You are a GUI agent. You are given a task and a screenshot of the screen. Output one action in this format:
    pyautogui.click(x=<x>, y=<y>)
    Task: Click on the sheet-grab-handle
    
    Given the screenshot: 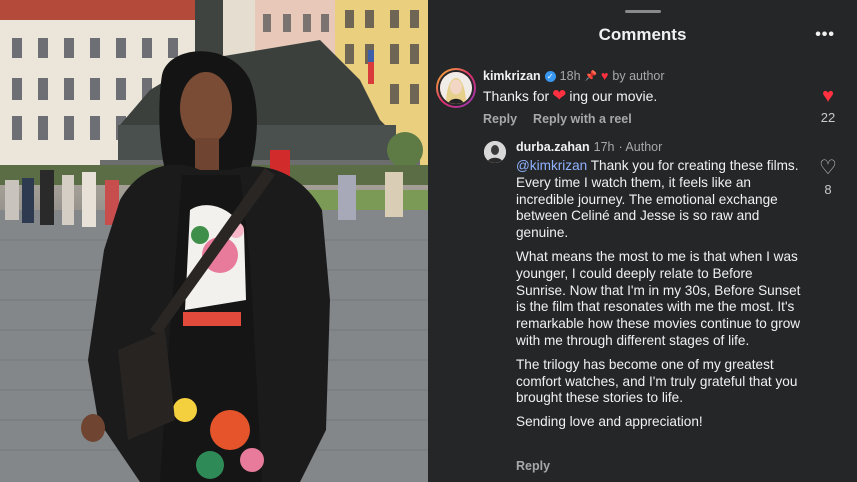 What is the action you would take?
    pyautogui.click(x=643, y=11)
    